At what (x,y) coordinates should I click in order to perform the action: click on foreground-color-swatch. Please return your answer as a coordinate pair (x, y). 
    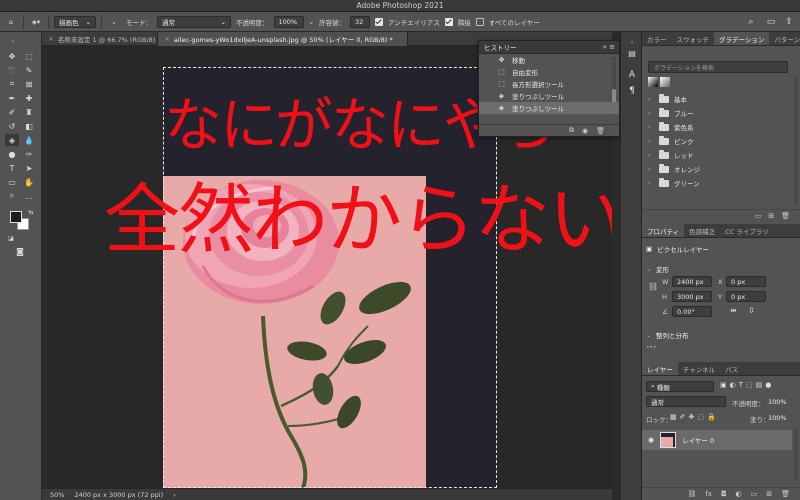
    Looking at the image, I should click on (16, 217).